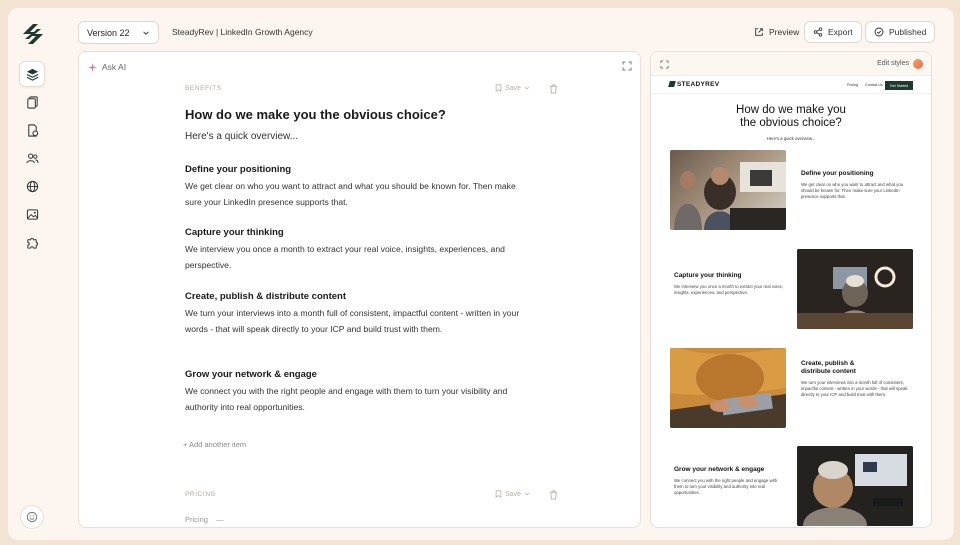 The image size is (960, 545). Describe the element at coordinates (719, 469) in the screenshot. I see `preview-item-heading: Grow your network & engage` at that location.